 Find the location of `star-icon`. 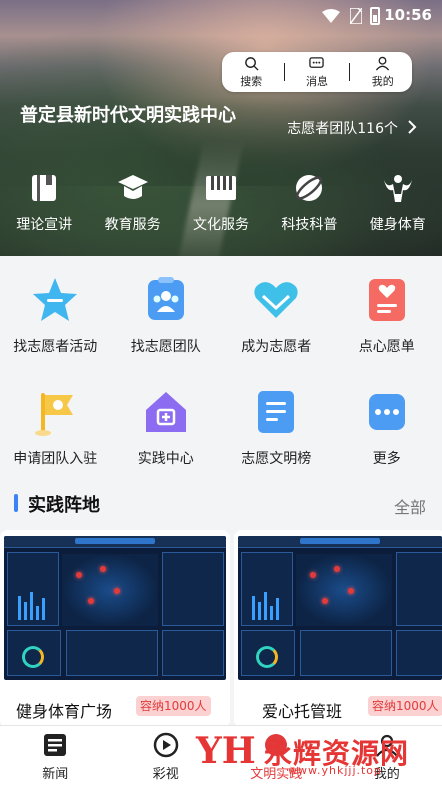

star-icon is located at coordinates (55, 299).